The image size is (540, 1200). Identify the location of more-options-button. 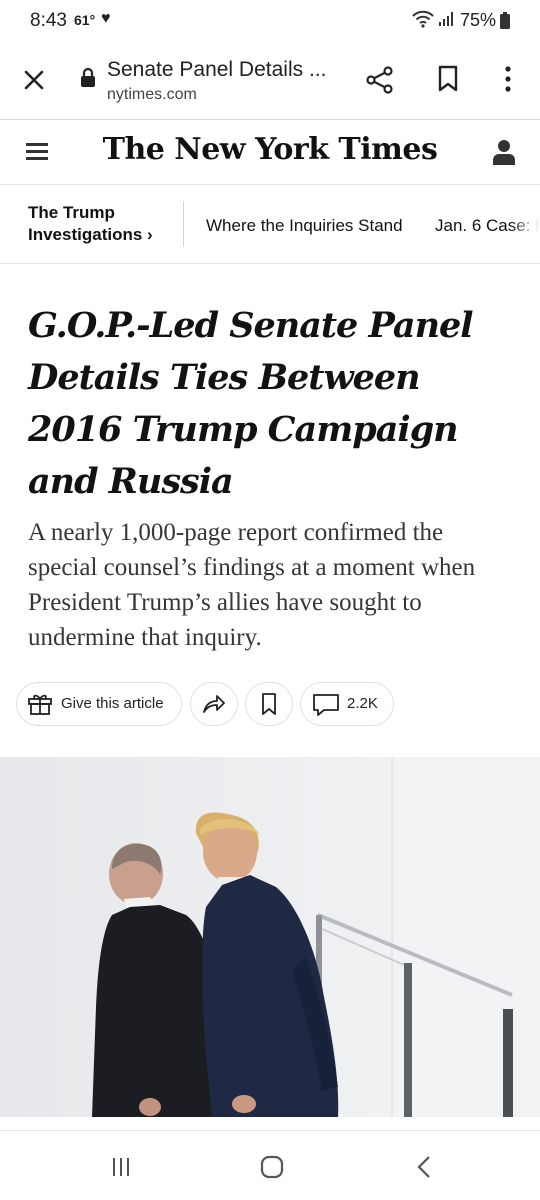
(508, 81).